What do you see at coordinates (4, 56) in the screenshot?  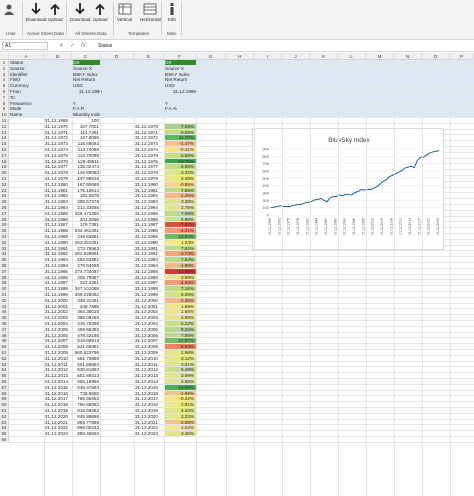 I see `select-all-corner` at bounding box center [4, 56].